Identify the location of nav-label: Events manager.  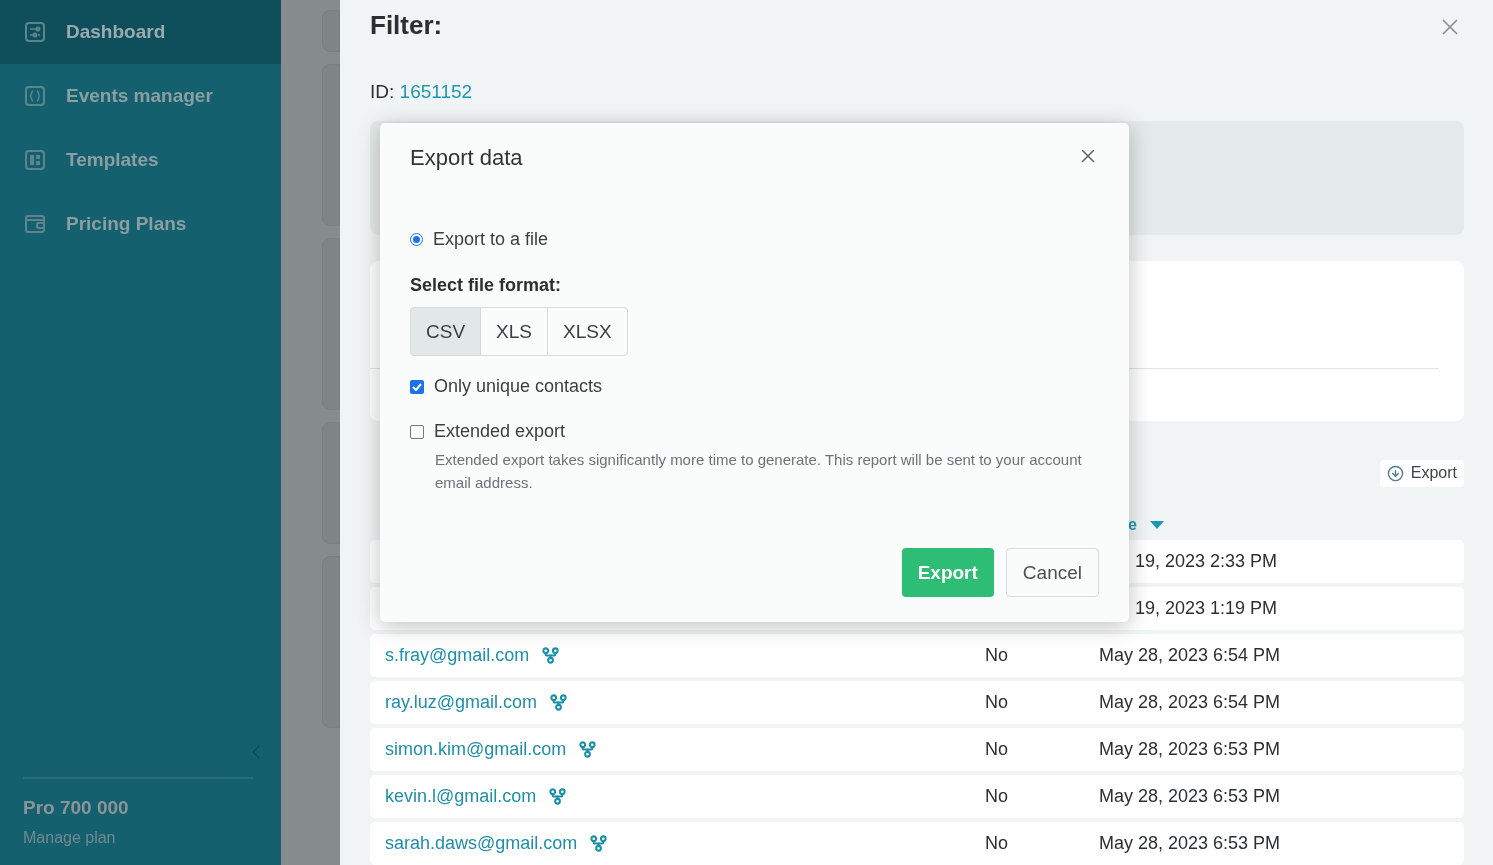
(139, 96).